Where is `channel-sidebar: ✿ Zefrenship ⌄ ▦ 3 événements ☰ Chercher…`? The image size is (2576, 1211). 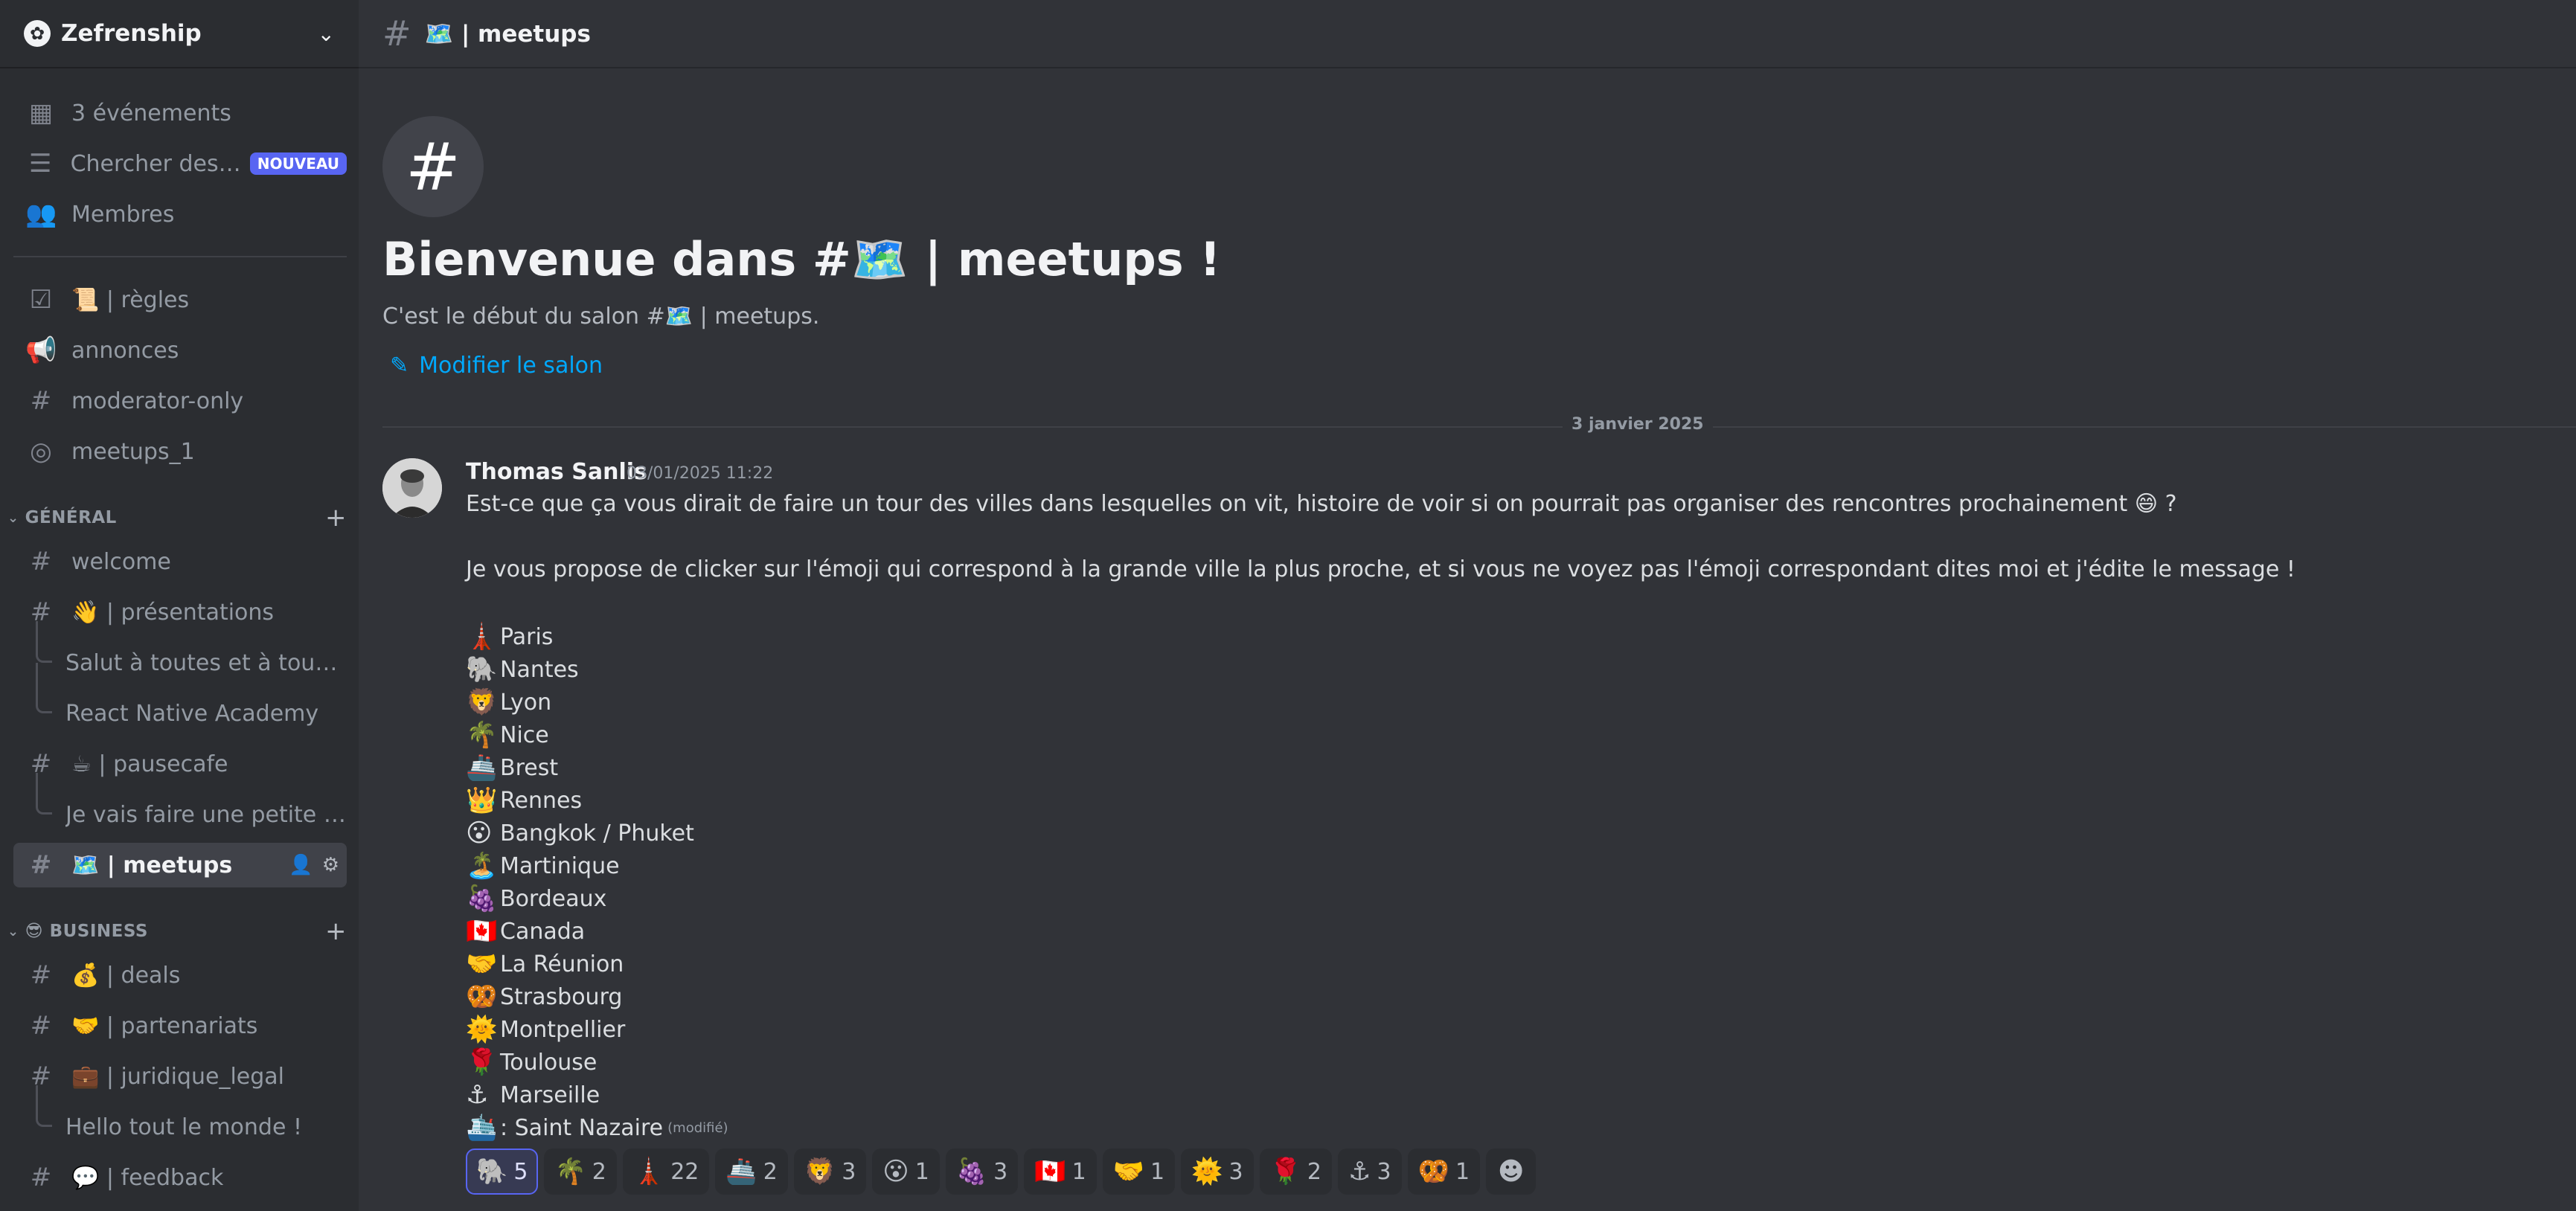
channel-sidebar: ✿ Zefrenship ⌄ ▦ 3 événements ☰ Chercher… is located at coordinates (179, 605).